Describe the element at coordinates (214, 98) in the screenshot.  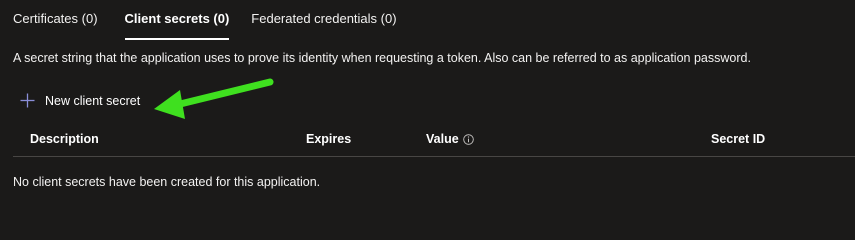
I see `arrow-annotation-icon` at that location.